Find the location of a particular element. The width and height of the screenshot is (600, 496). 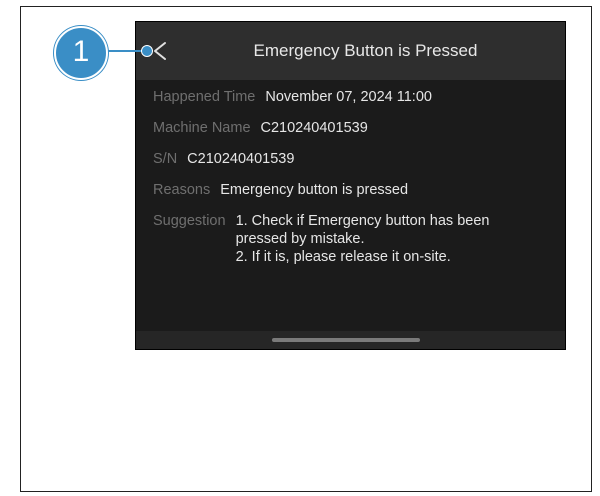

machine-name-value: C210240401539 is located at coordinates (314, 128).